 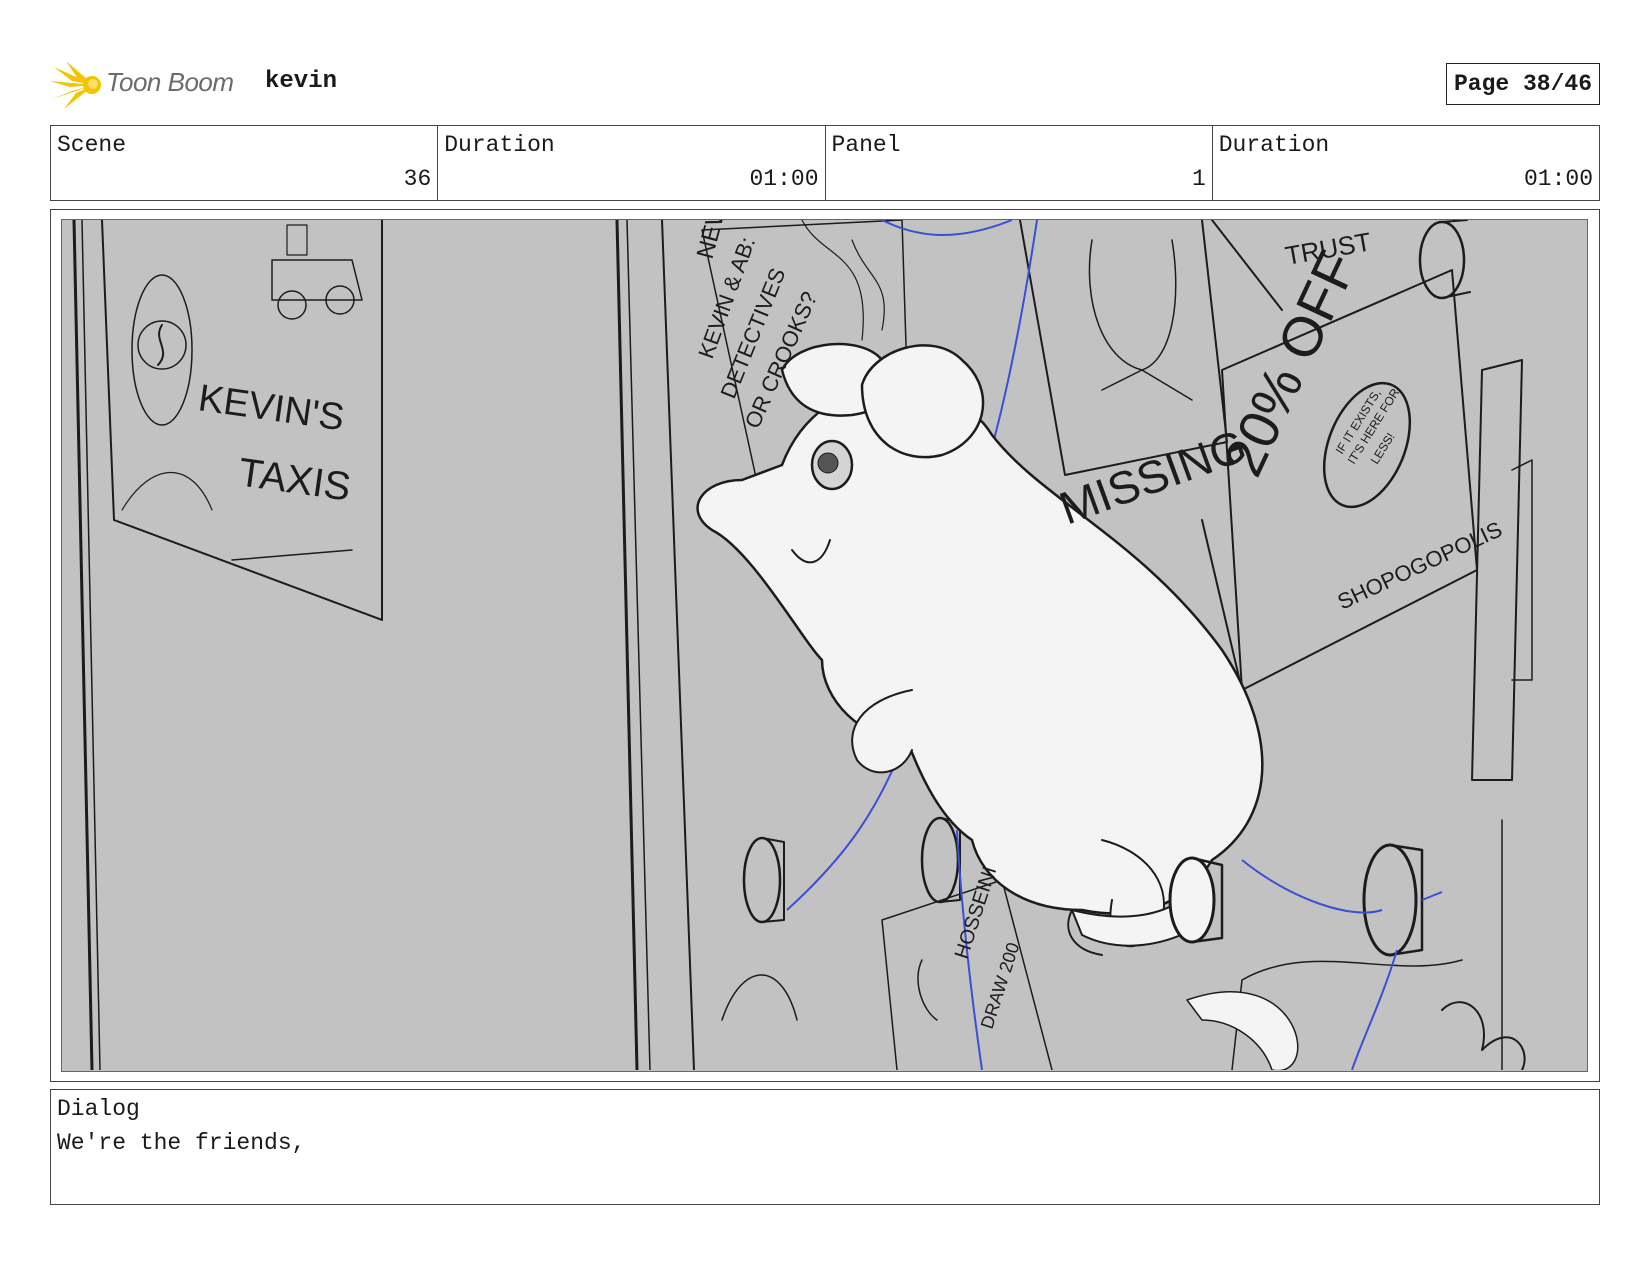 I want to click on news-line-1: NEW, so click(x=712, y=241).